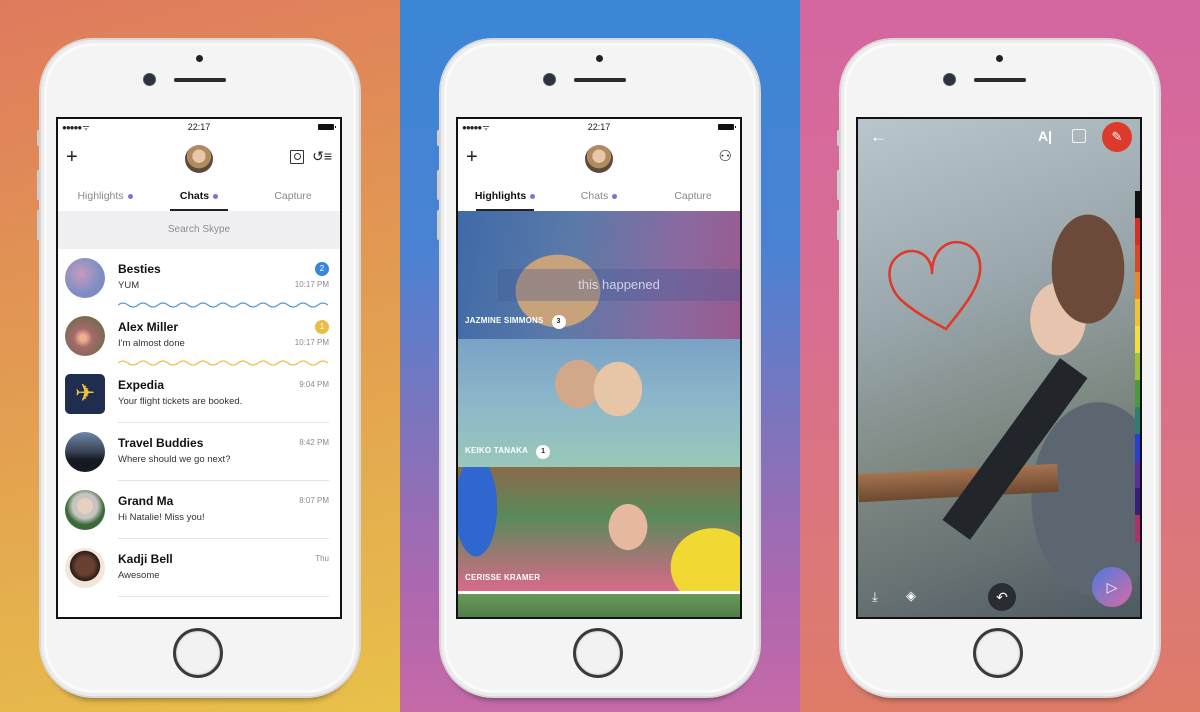 Image resolution: width=1200 pixels, height=712 pixels. Describe the element at coordinates (199, 510) in the screenshot. I see `chat-row-grand-ma: Grand Ma Hi Natalie! Miss you! 8:07 PM` at that location.